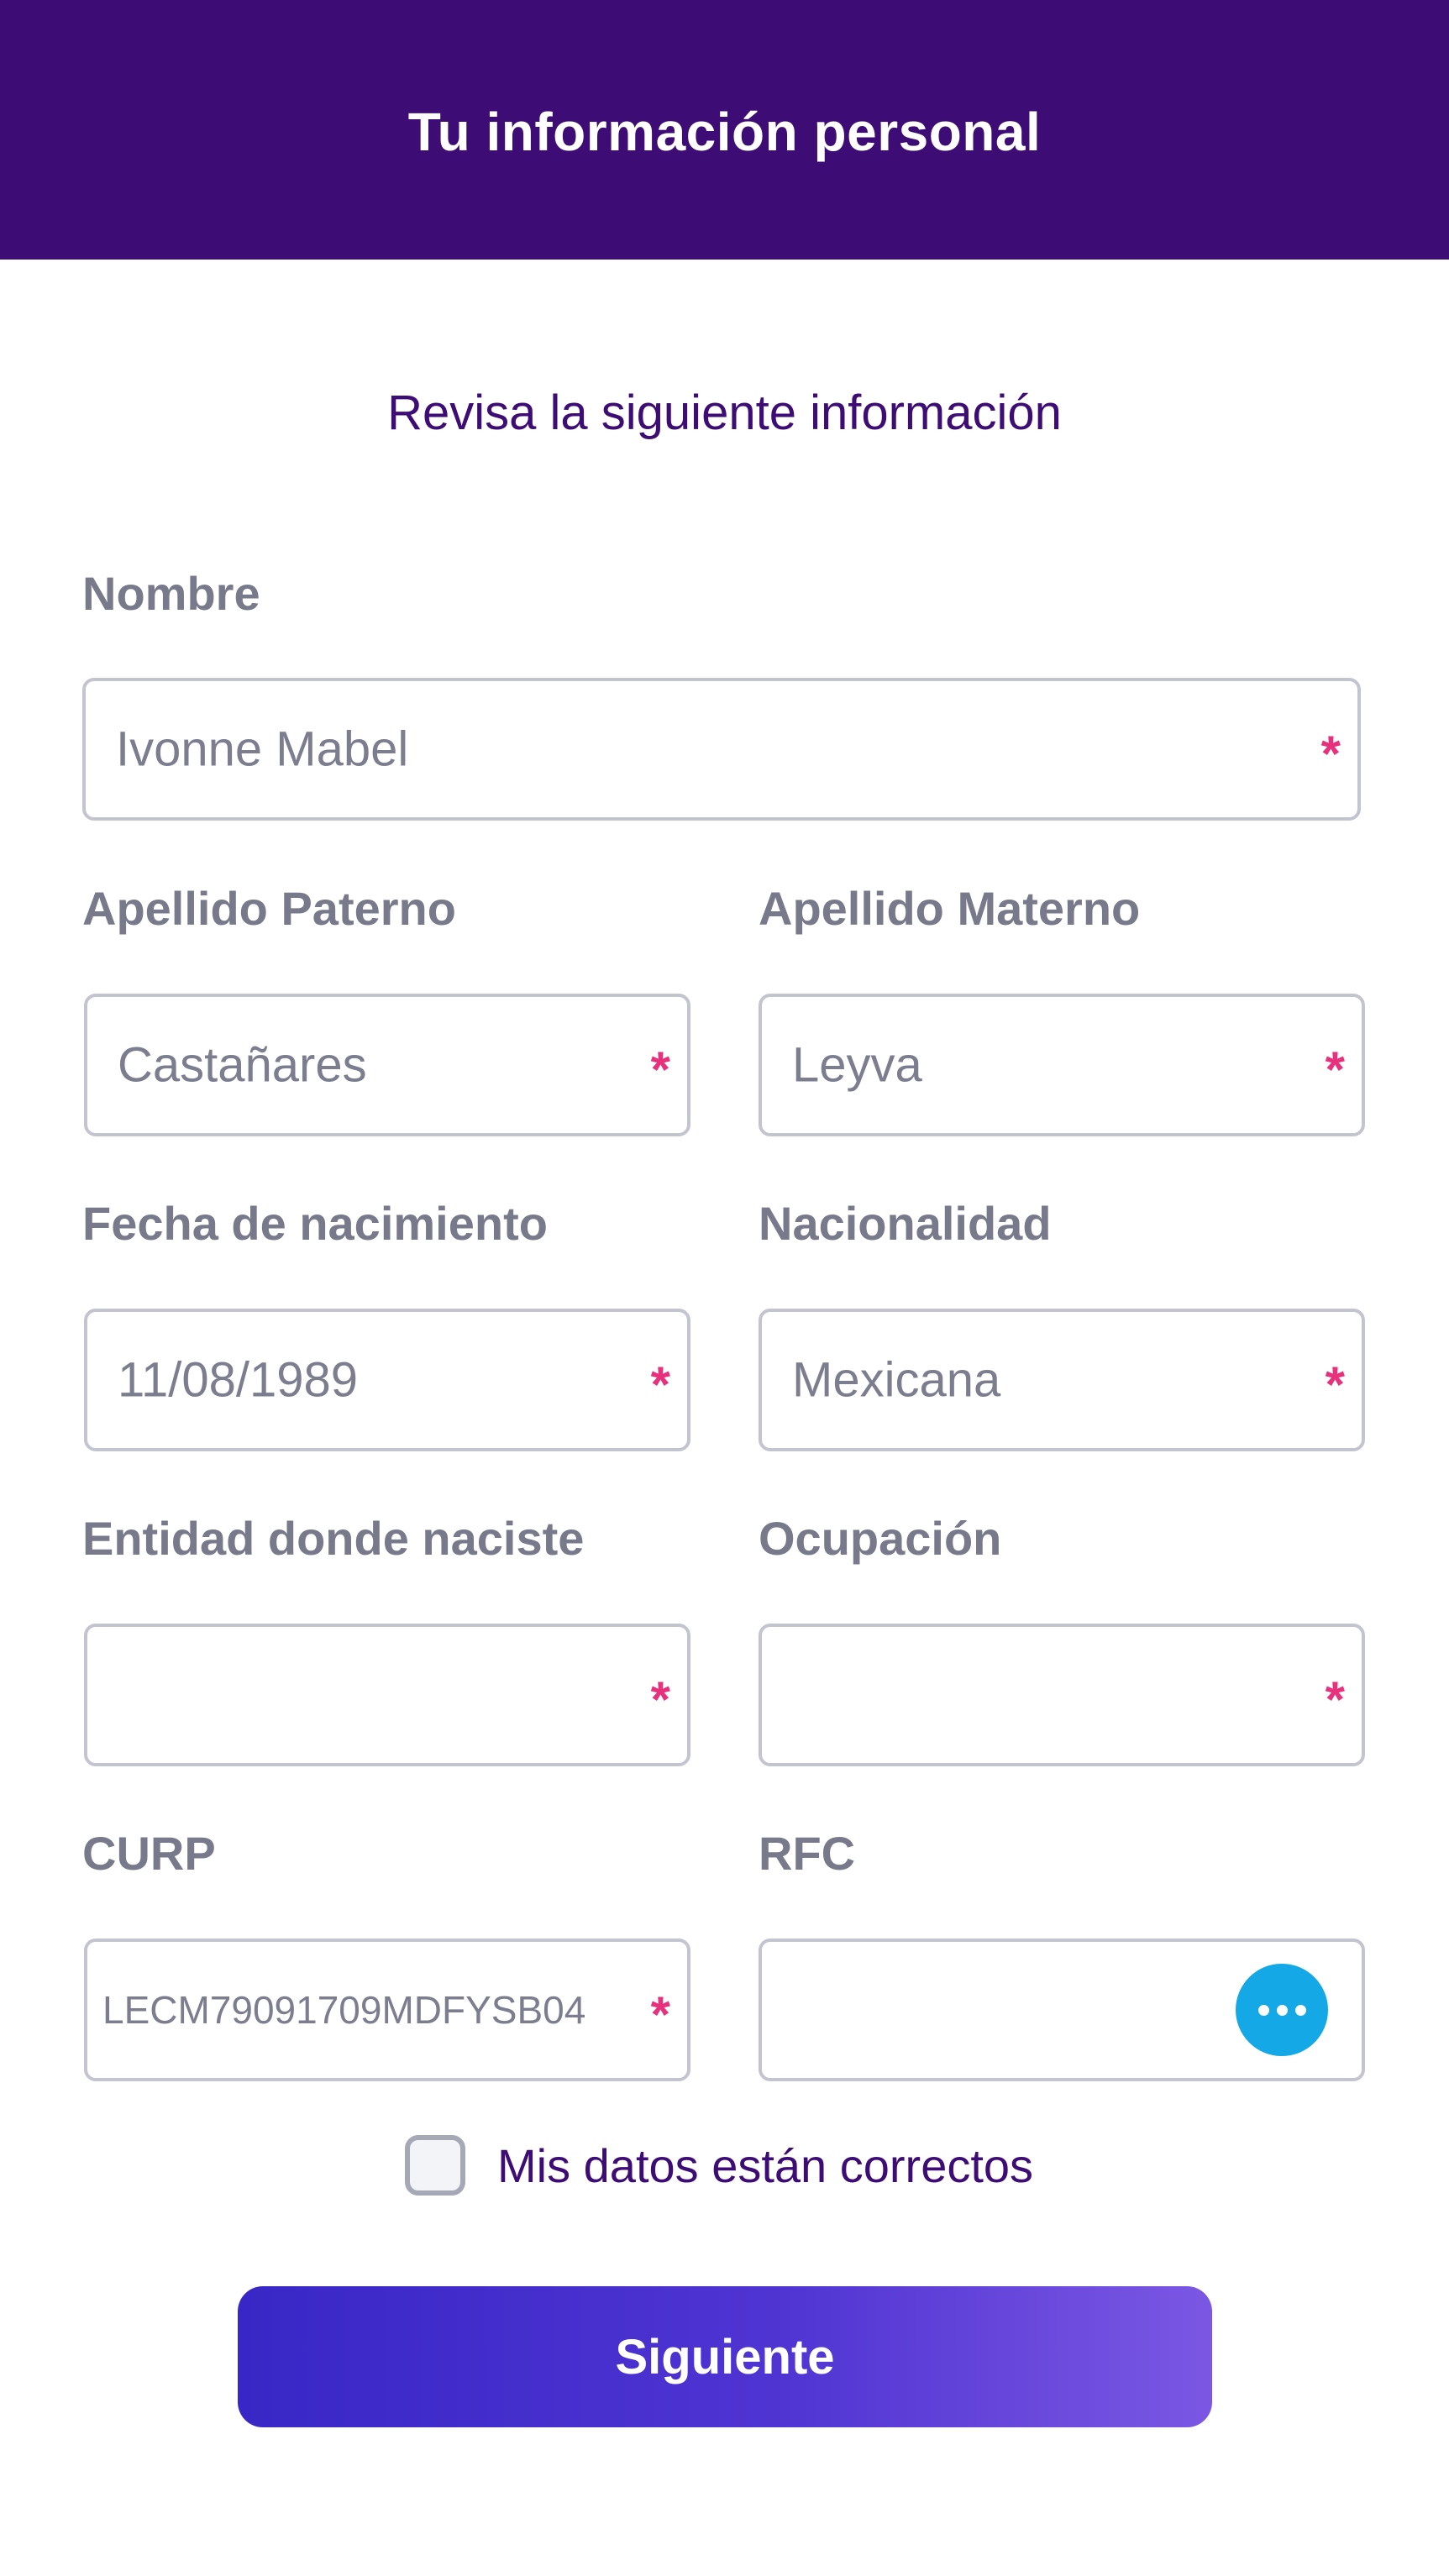  What do you see at coordinates (333, 1538) in the screenshot?
I see `entidad-label: Entidad donde naciste` at bounding box center [333, 1538].